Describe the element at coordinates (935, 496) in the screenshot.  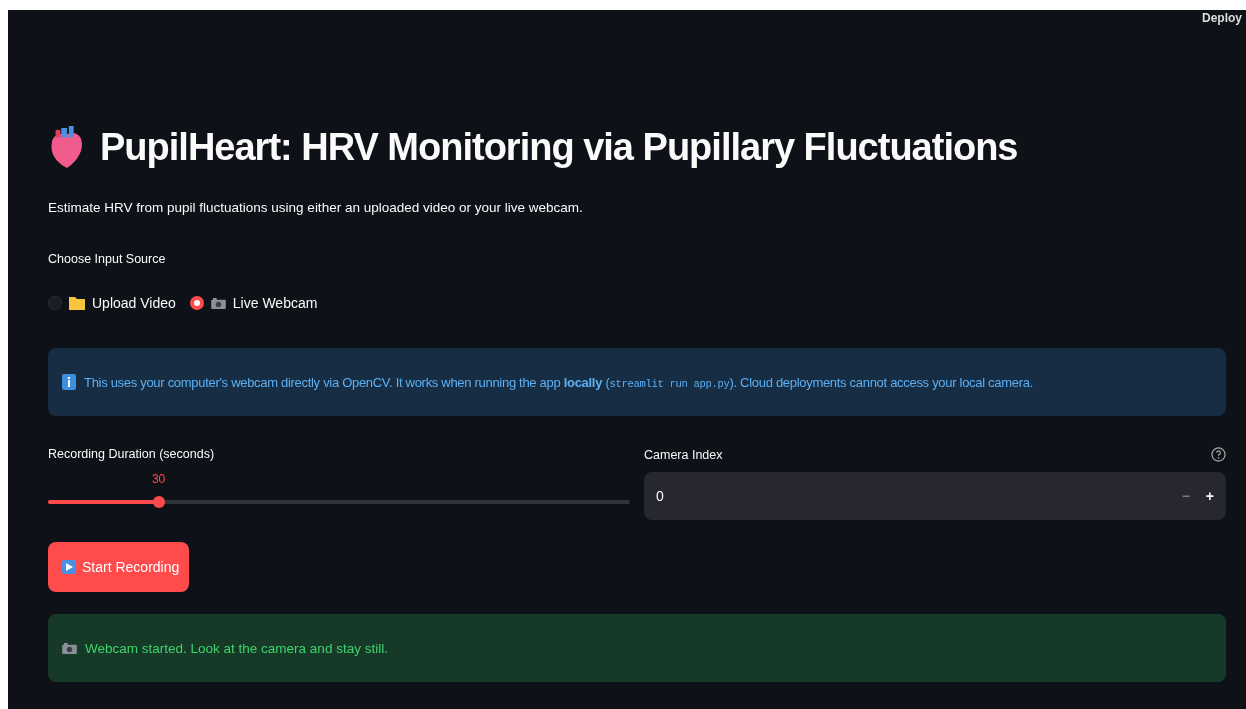
I see `number-input: 0 − +` at that location.